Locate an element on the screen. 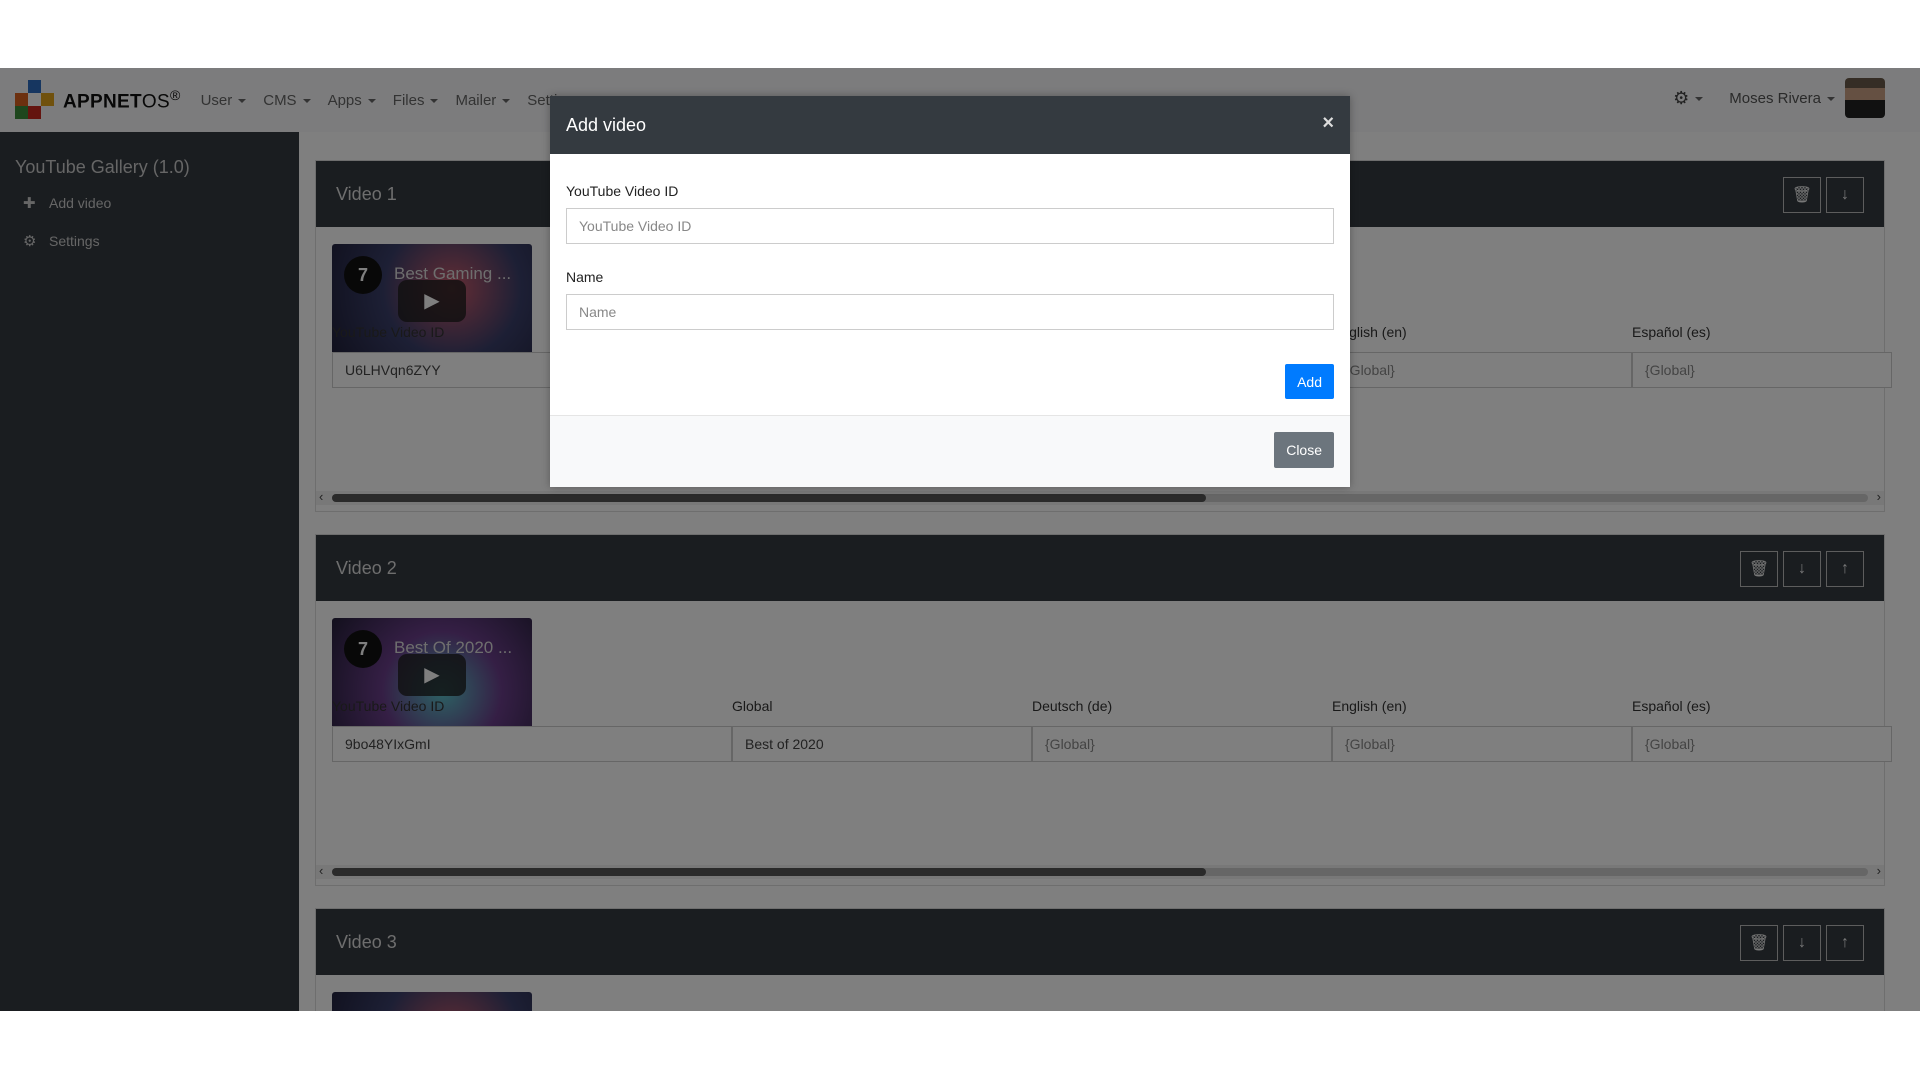  close-icon: × is located at coordinates (1328, 123).